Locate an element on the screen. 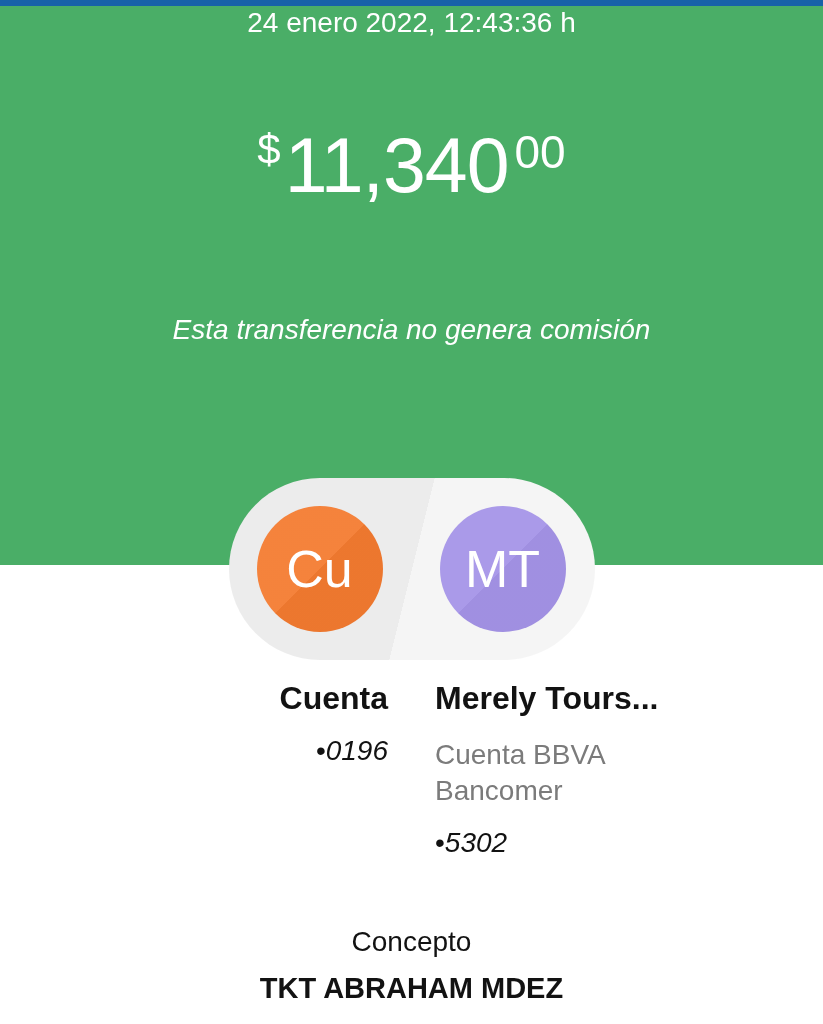  initials-avatar: Cu is located at coordinates (319, 569).